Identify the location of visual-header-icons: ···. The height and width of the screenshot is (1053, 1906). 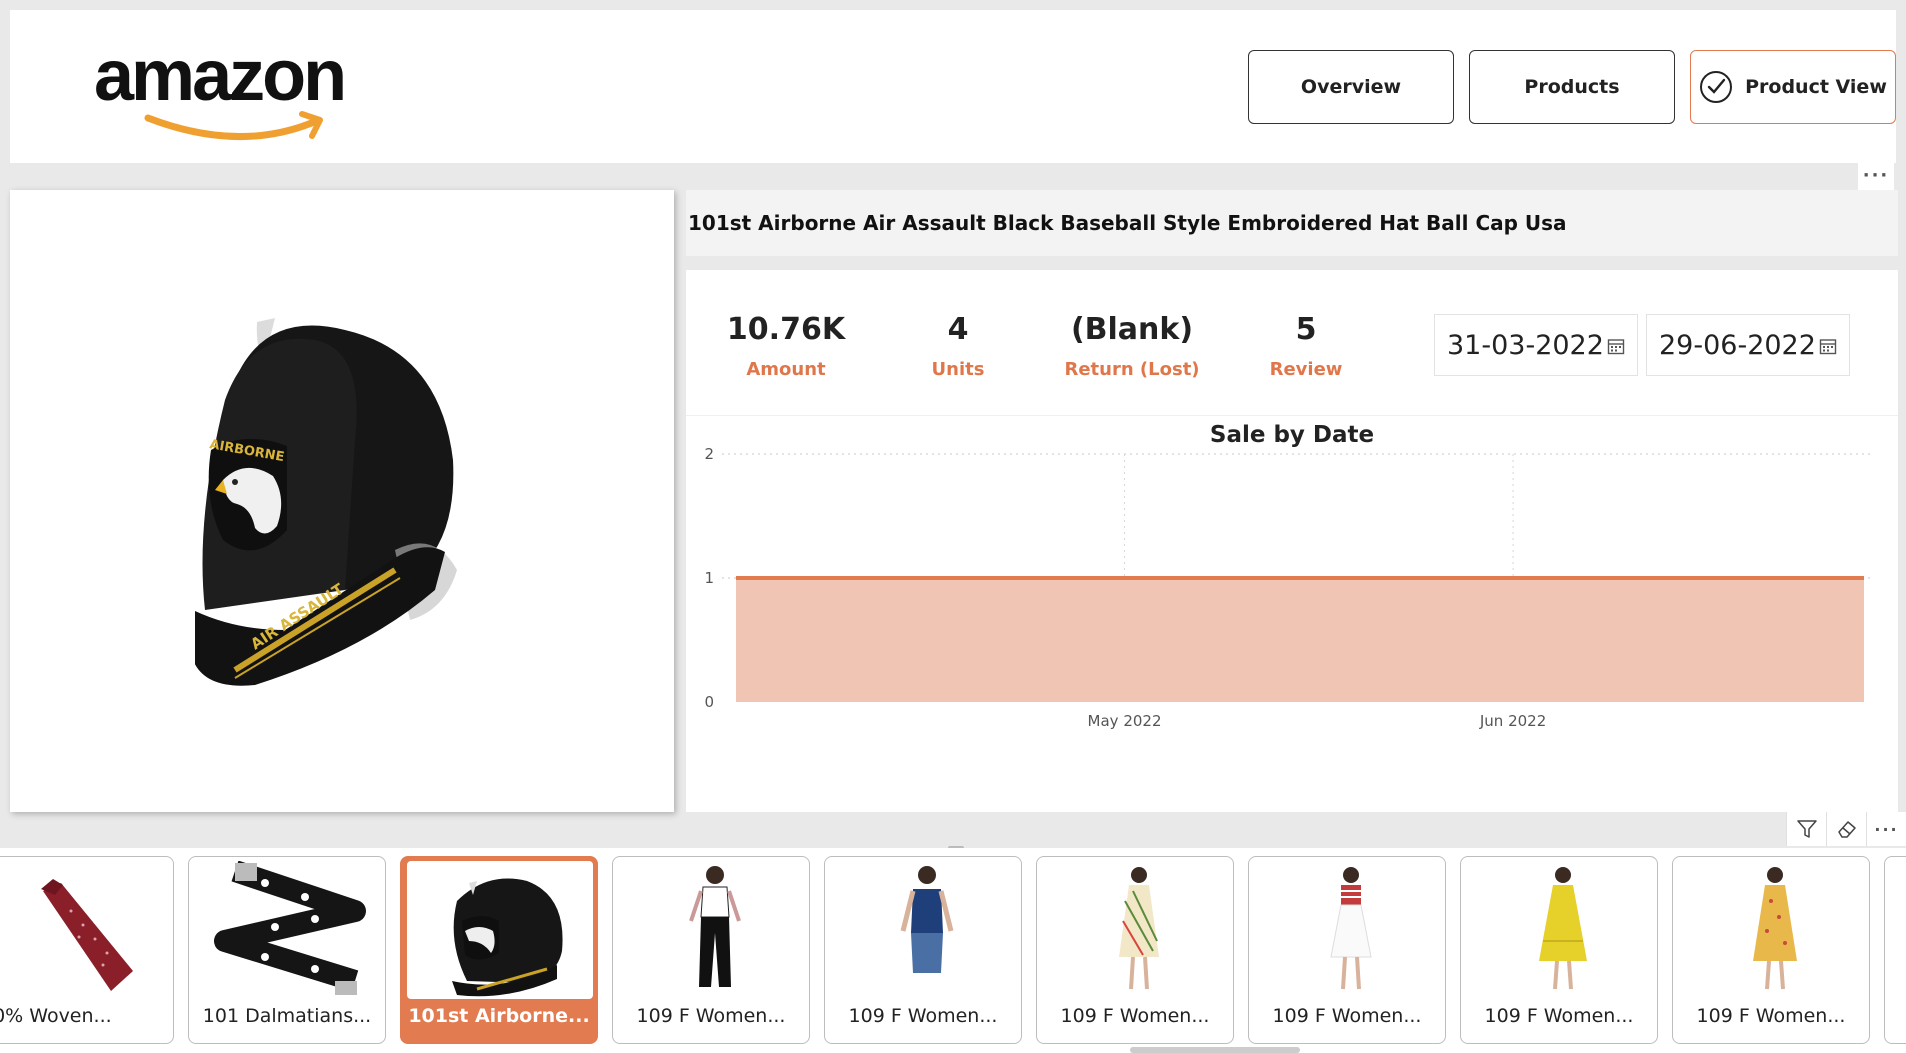
(1846, 829).